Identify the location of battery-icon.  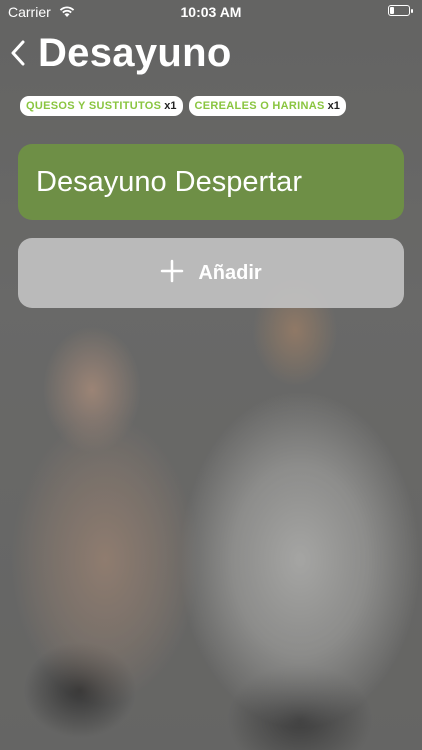
(400, 10).